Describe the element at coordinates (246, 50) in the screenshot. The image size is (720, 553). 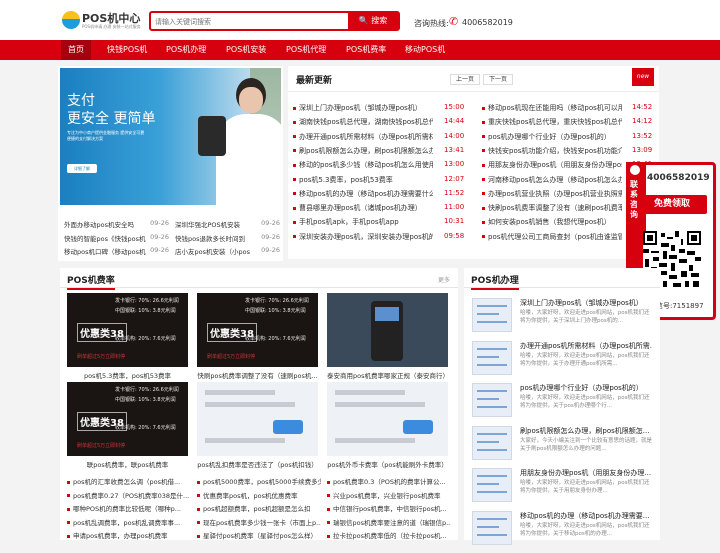
I see `nav-item-install: POS机安装` at that location.